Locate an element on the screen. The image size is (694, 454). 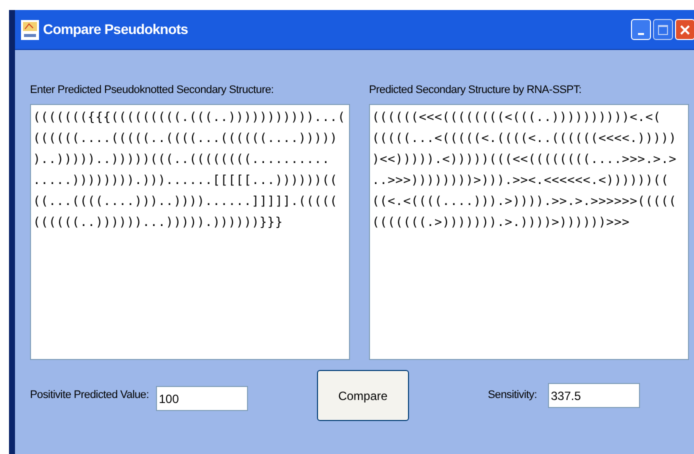
minimize-button is located at coordinates (641, 29).